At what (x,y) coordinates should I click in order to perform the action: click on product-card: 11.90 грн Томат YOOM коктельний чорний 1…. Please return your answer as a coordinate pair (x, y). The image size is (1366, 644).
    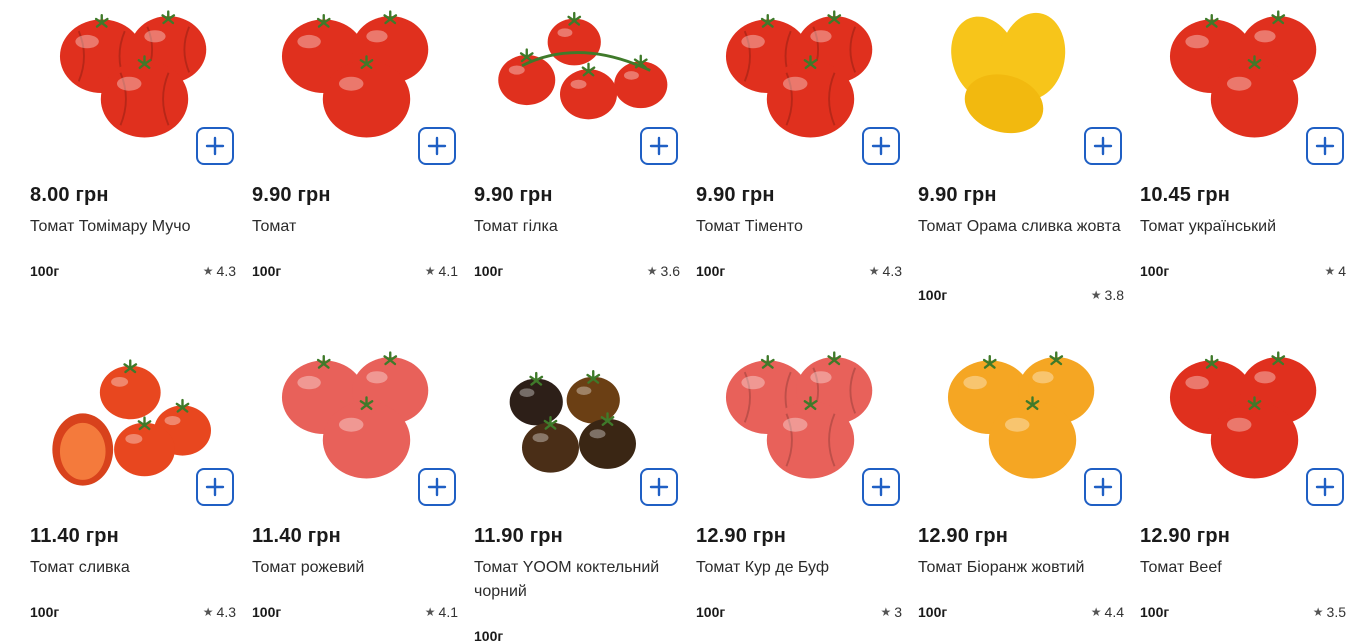
    Looking at the image, I should click on (578, 492).